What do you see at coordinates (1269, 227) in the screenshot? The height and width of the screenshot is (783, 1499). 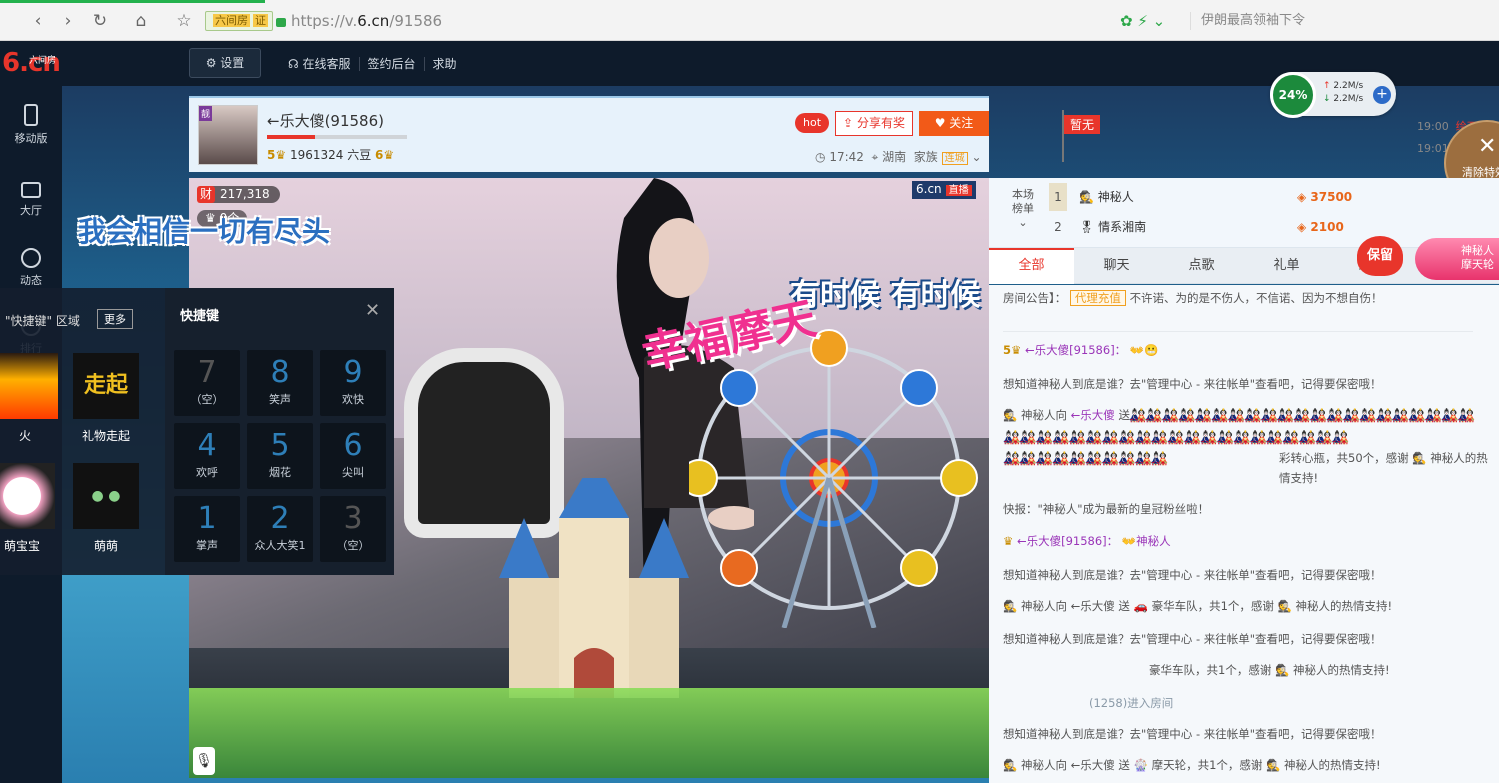 I see `rank-row: 2 🎖 情系湘南 ◈ 2100` at bounding box center [1269, 227].